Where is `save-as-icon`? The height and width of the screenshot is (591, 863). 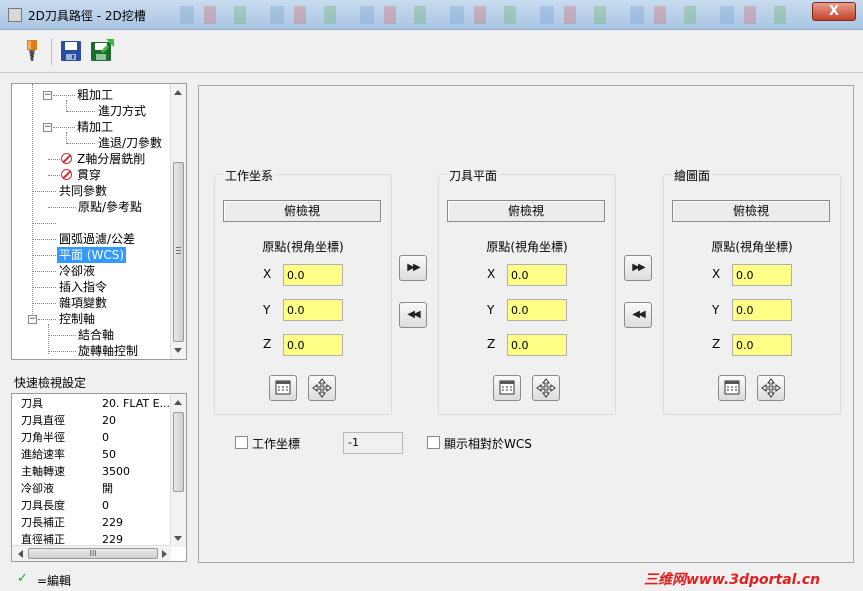 save-as-icon is located at coordinates (102, 51).